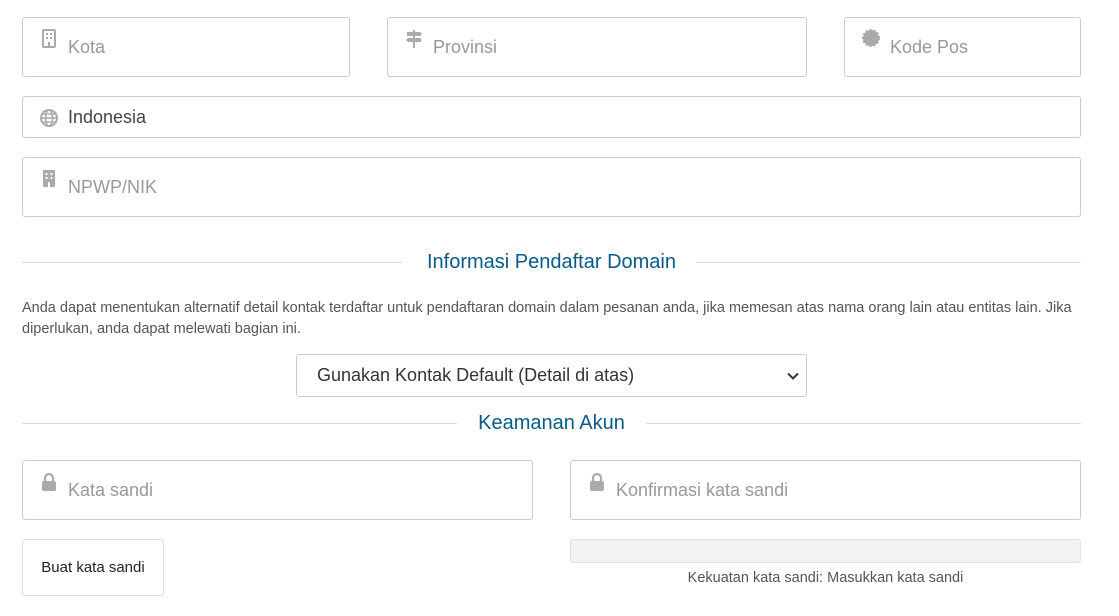  Describe the element at coordinates (551, 423) in the screenshot. I see `account-security-heading: Keamanan Akun` at that location.